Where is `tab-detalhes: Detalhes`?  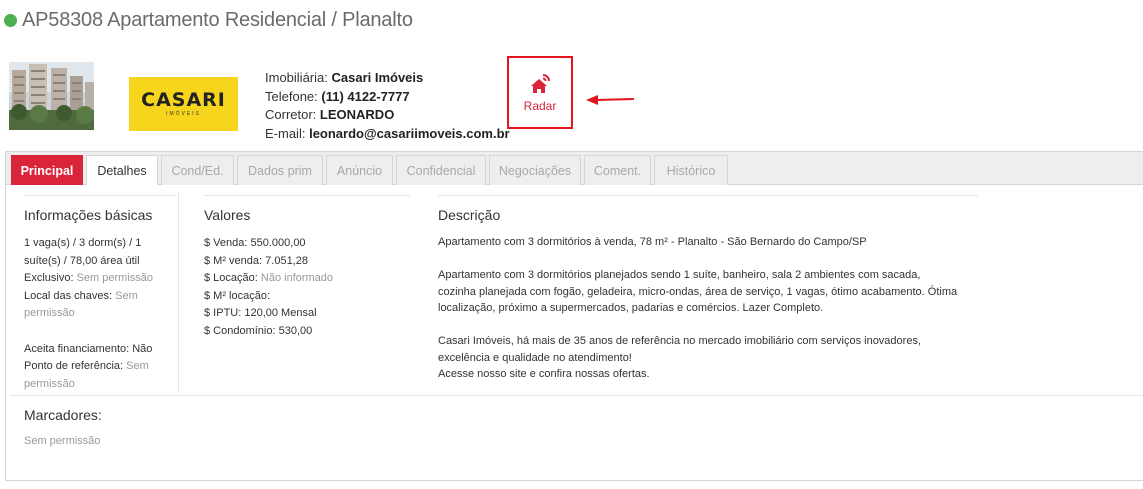 tab-detalhes: Detalhes is located at coordinates (122, 170).